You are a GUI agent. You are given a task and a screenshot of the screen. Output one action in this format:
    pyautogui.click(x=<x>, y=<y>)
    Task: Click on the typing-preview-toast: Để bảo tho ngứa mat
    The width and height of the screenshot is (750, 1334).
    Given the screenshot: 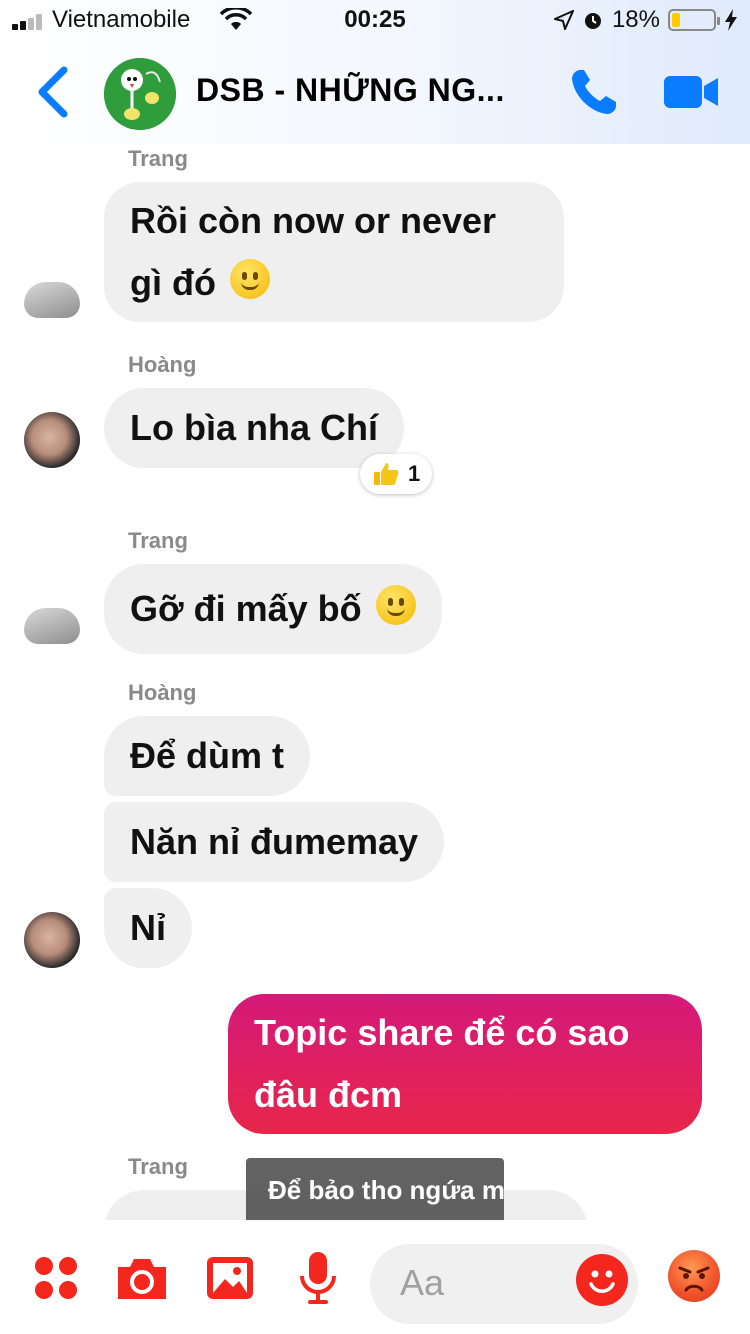 What is the action you would take?
    pyautogui.click(x=375, y=1190)
    